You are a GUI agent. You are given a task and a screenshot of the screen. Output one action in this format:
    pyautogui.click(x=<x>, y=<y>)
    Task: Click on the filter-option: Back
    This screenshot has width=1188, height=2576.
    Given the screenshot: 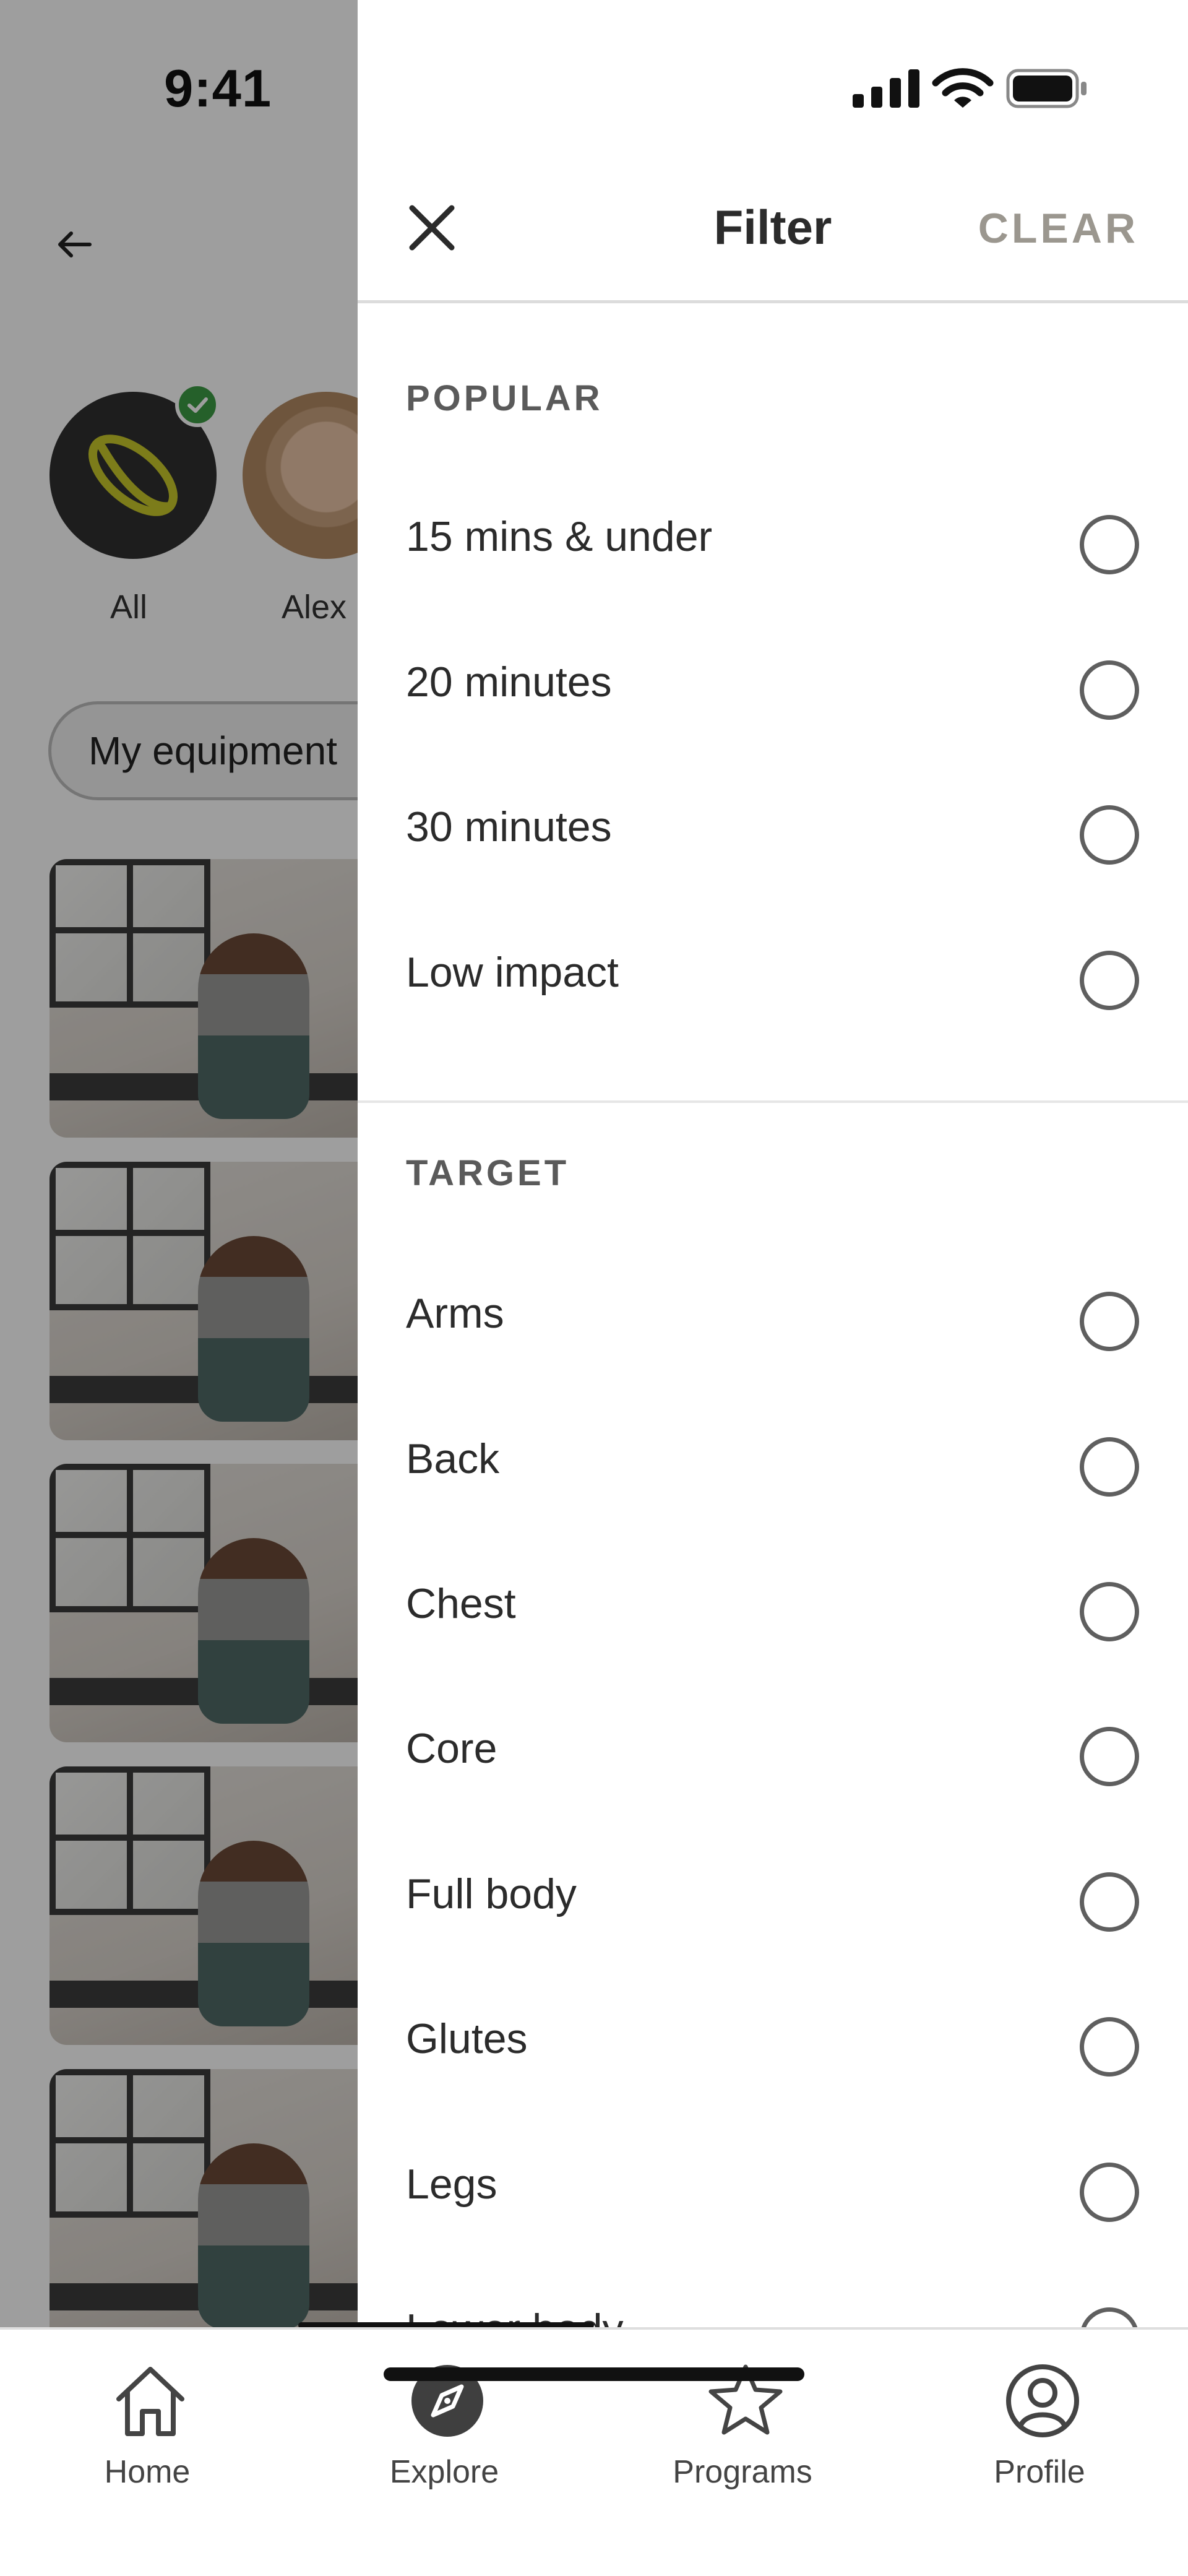 What is the action you would take?
    pyautogui.click(x=772, y=1465)
    